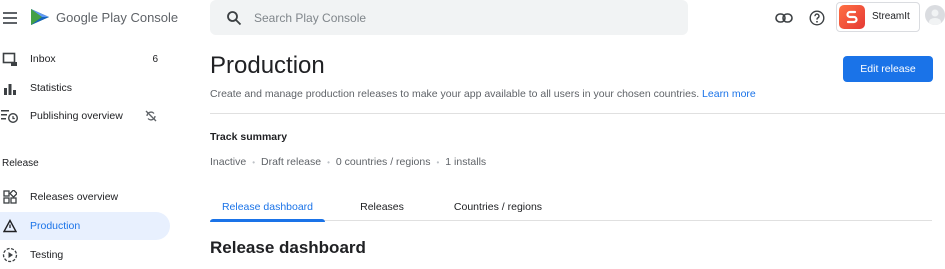  Describe the element at coordinates (151, 116) in the screenshot. I see `sync-off-icon` at that location.